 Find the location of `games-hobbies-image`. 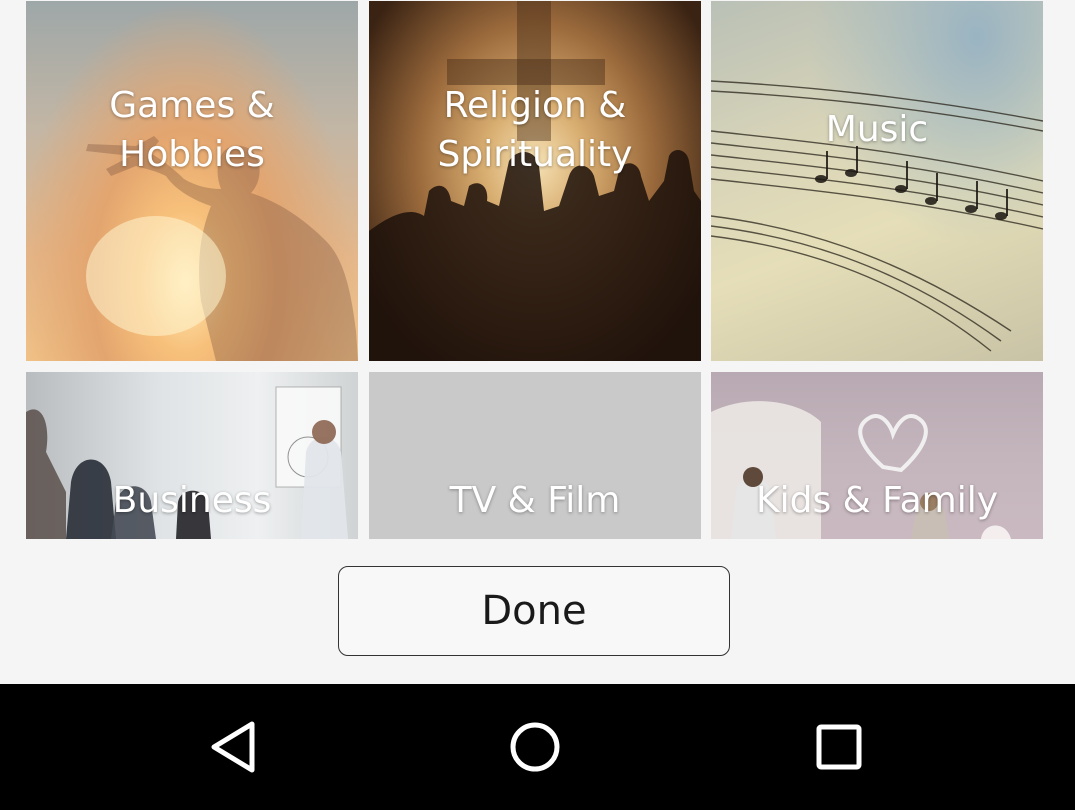

games-hobbies-image is located at coordinates (192, 181).